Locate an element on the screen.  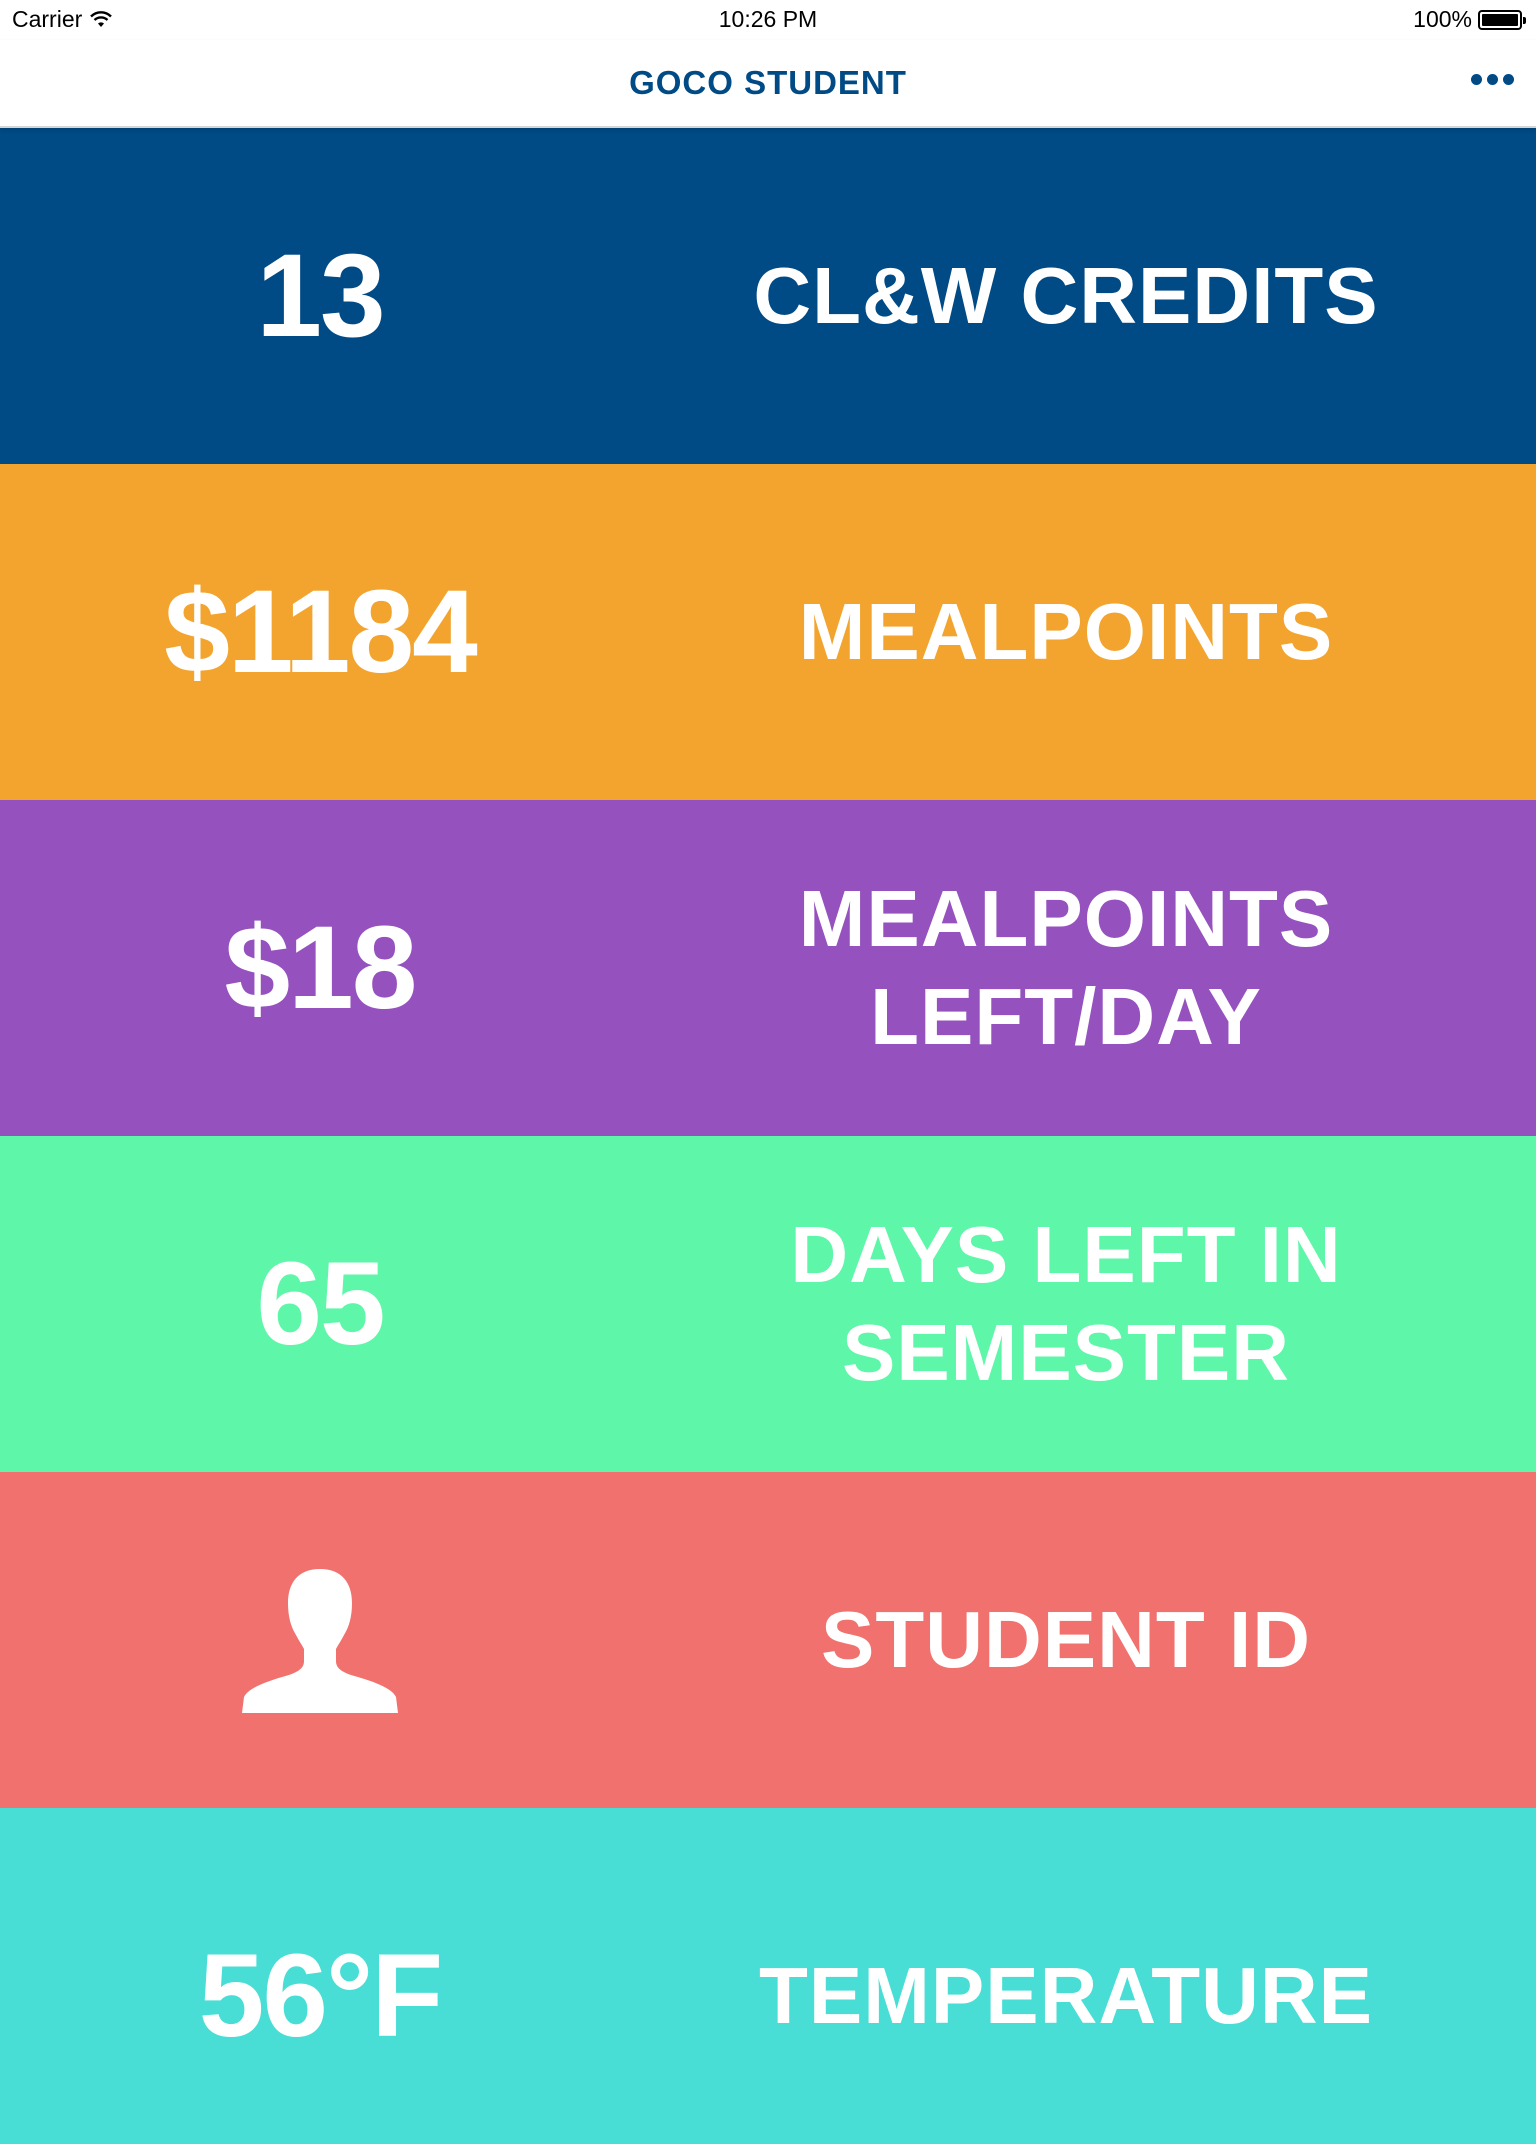
navigation-bar: GOCO STUDENT is located at coordinates (768, 84).